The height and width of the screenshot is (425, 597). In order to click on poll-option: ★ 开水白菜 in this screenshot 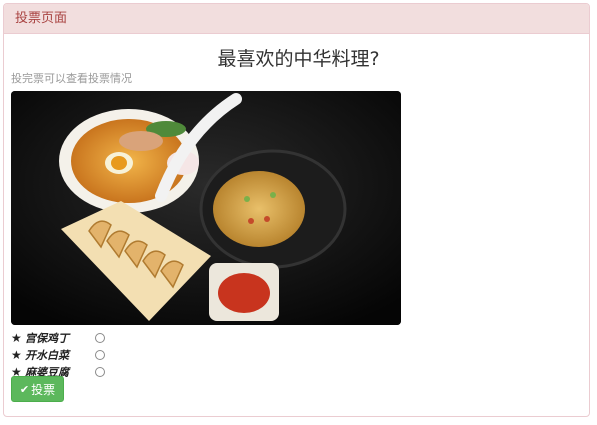, I will do `click(58, 354)`.